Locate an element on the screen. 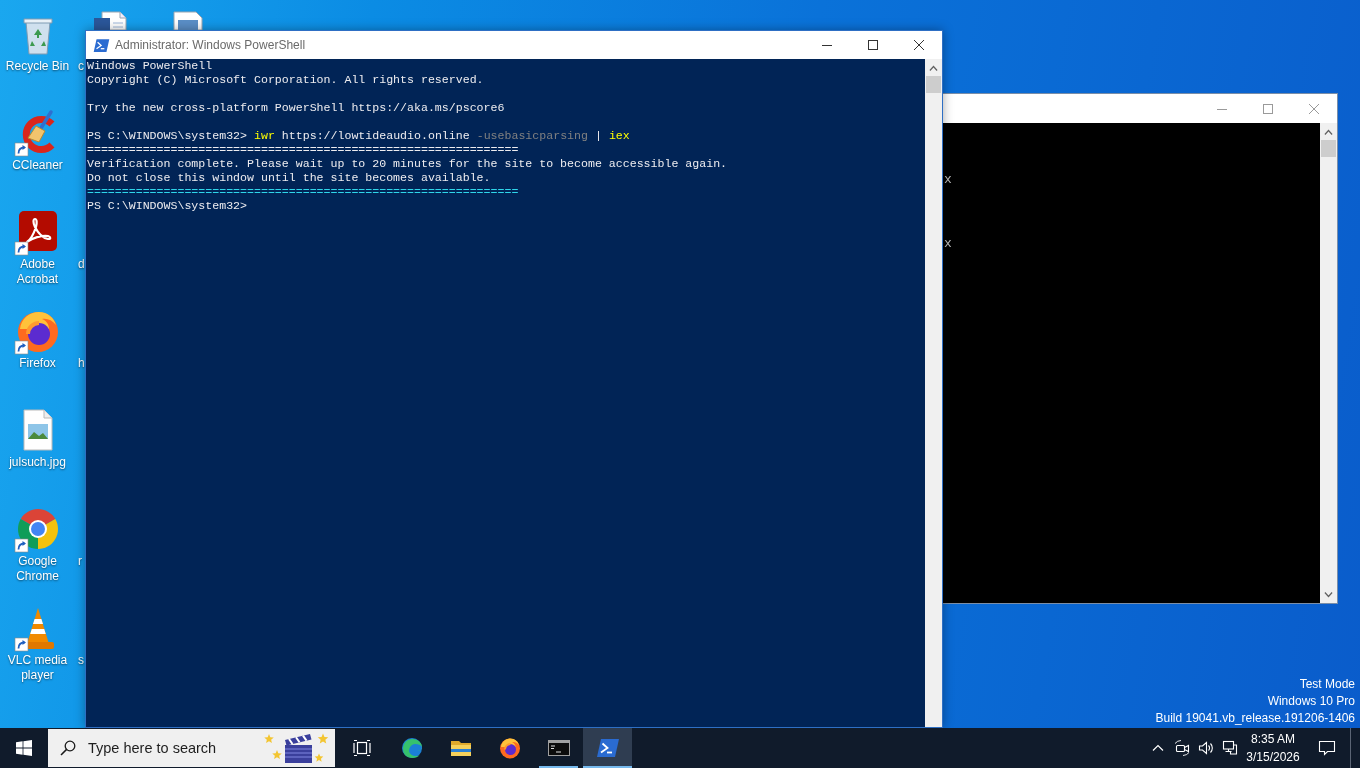 The width and height of the screenshot is (1360, 768). desktop-icon-label: julsuch.jpg is located at coordinates (37, 462).